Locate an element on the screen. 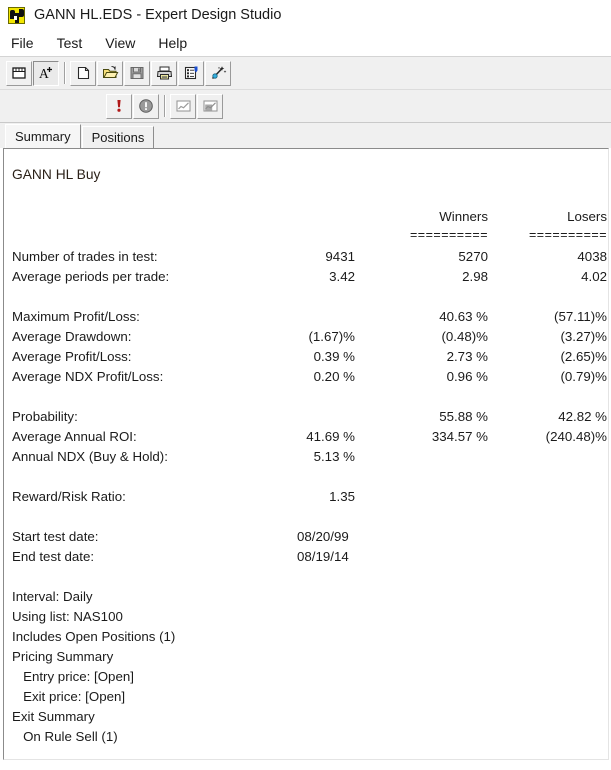 This screenshot has width=611, height=770. row-total: 41.69 % is located at coordinates (330, 436).